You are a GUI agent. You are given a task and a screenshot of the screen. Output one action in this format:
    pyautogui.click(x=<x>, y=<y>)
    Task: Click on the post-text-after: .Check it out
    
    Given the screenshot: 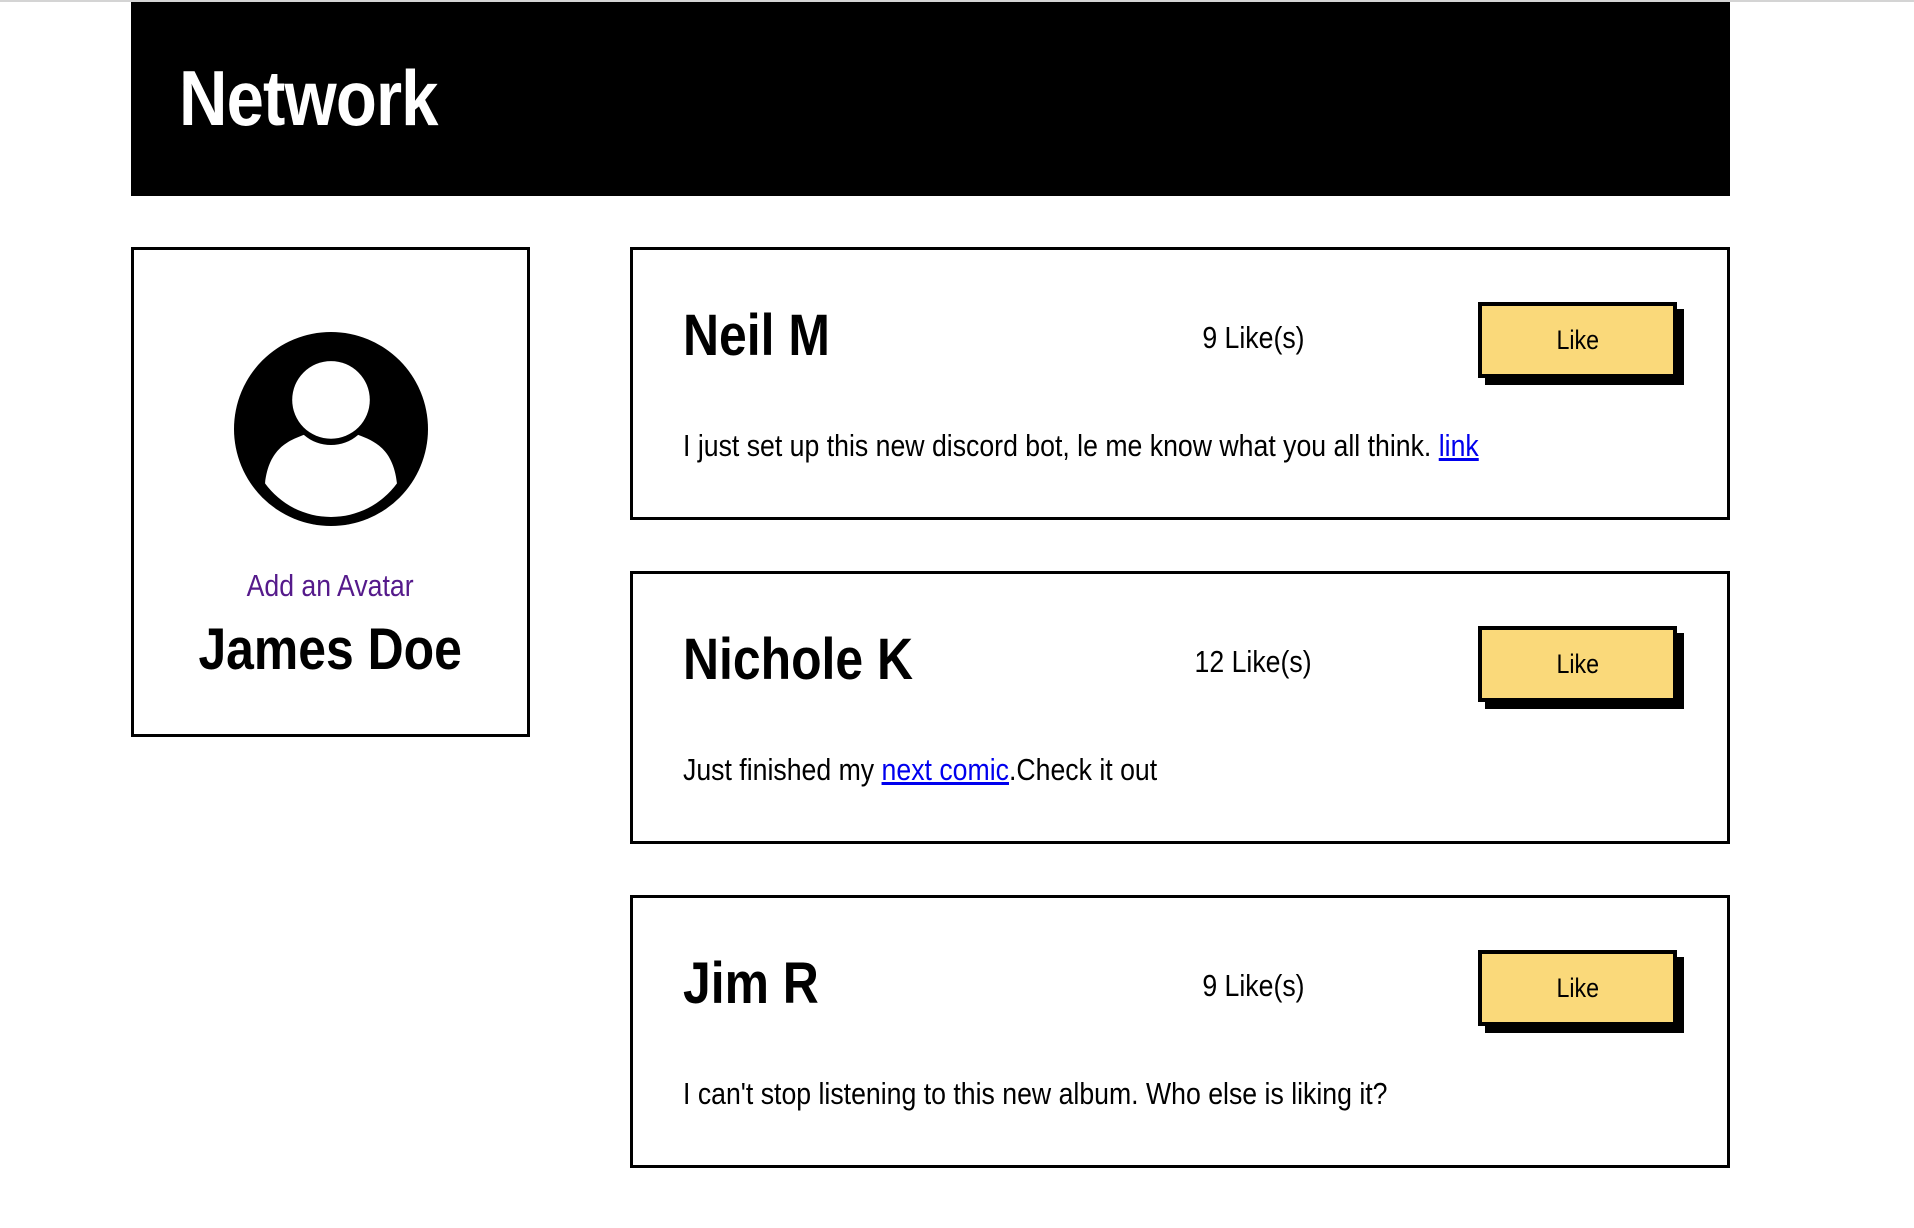 What is the action you would take?
    pyautogui.click(x=1083, y=769)
    